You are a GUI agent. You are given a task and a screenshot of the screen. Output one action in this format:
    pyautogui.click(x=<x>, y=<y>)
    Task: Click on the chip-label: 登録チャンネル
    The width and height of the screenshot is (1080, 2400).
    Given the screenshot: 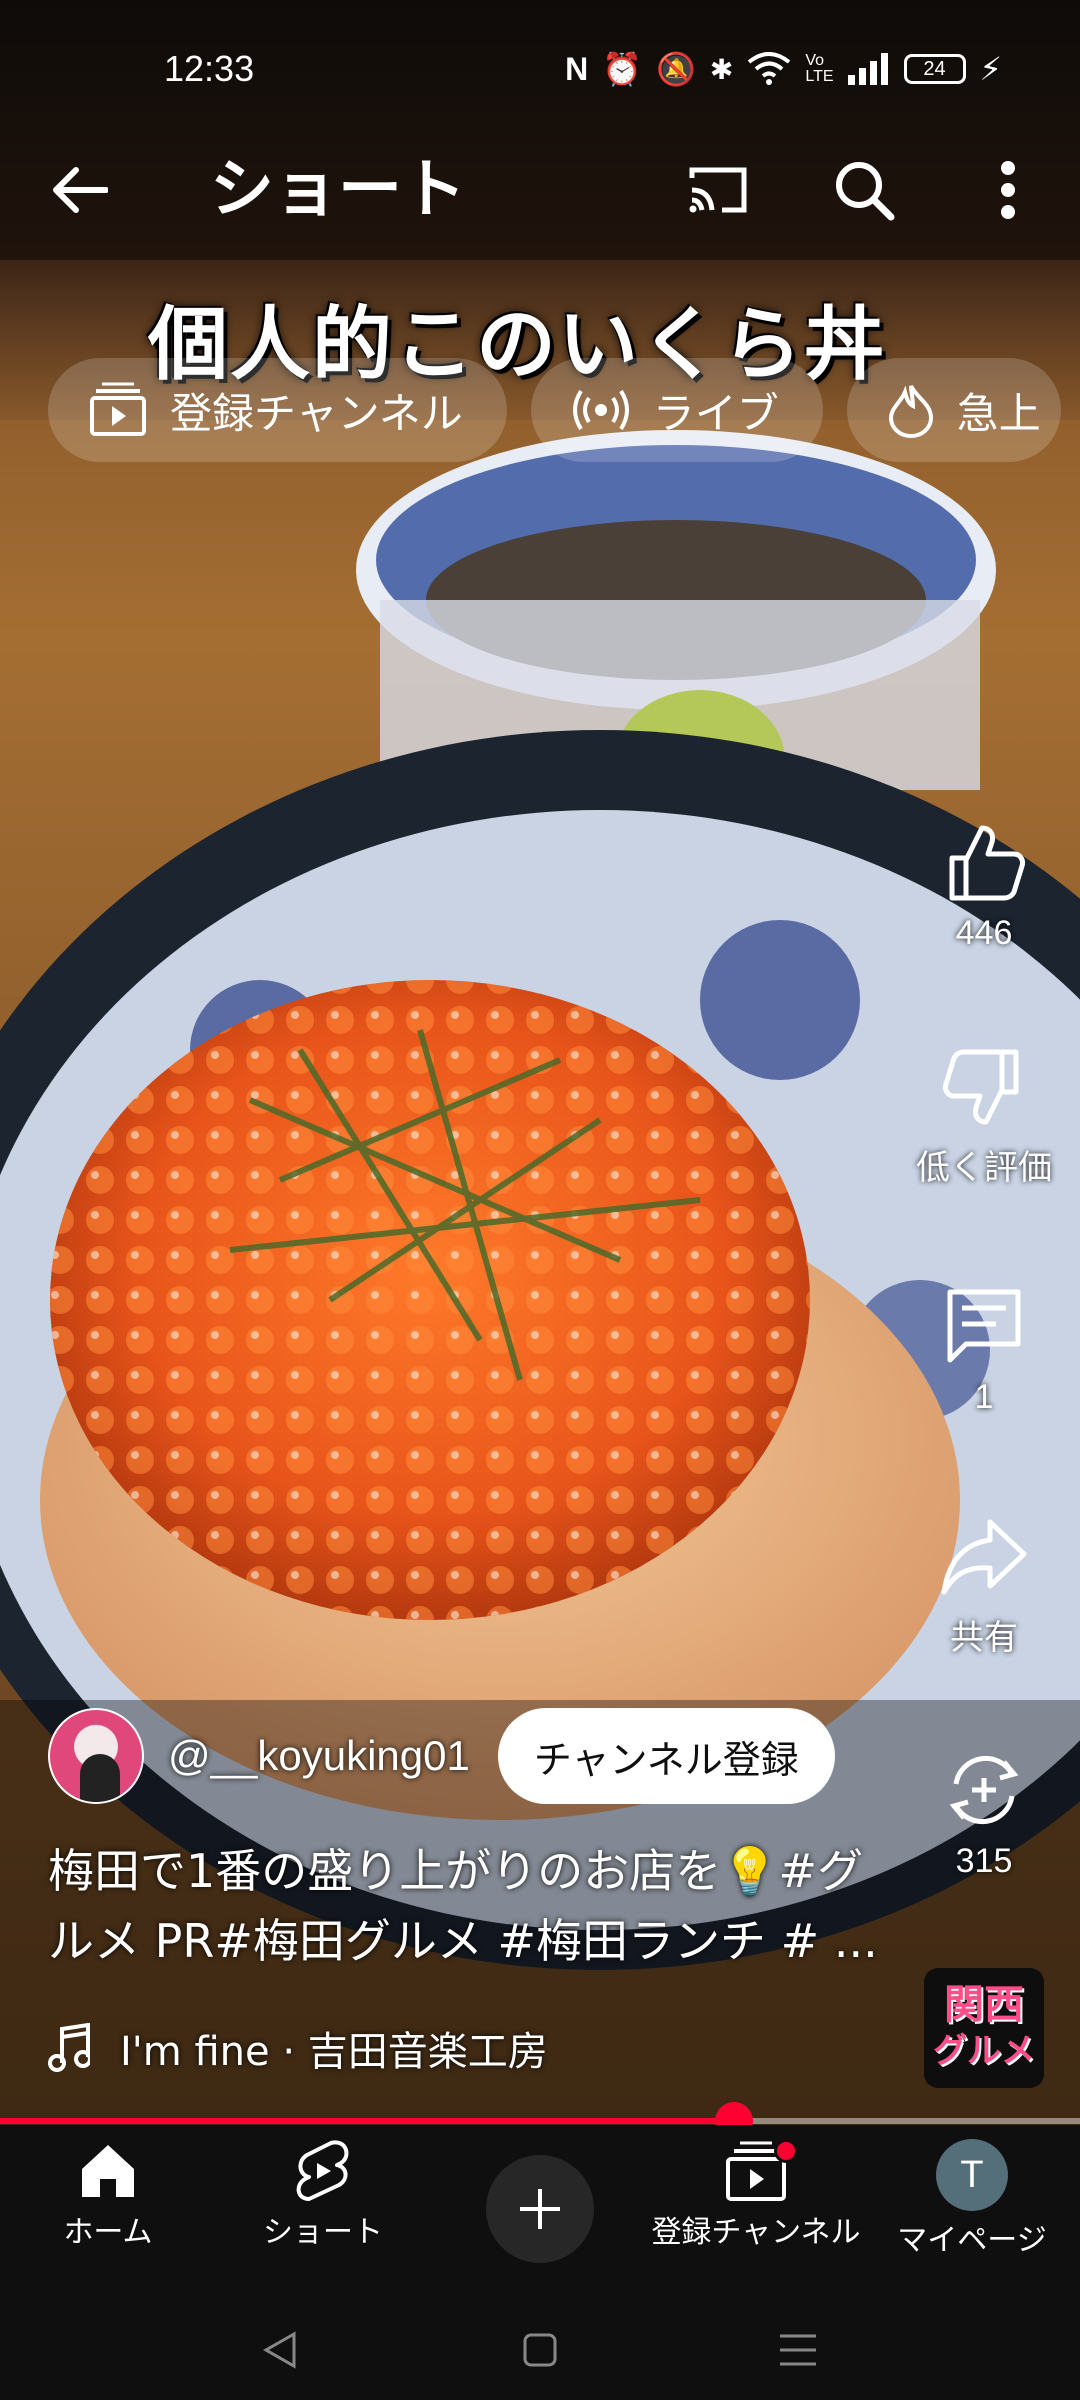 What is the action you would take?
    pyautogui.click(x=316, y=413)
    